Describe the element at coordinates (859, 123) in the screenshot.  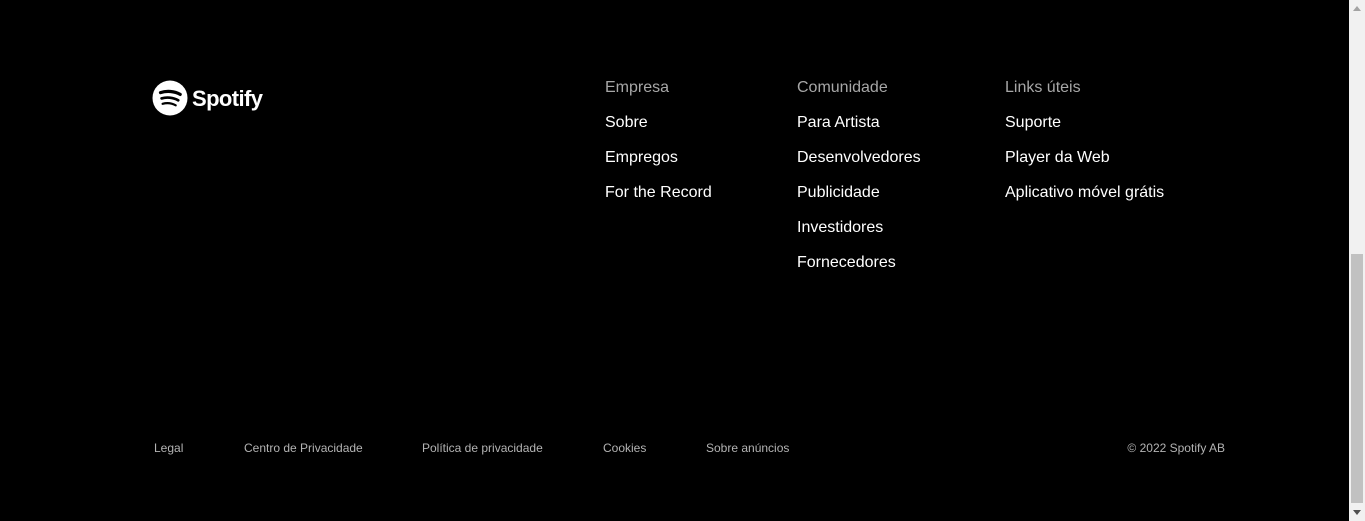
I see `link-para-artista: Para Artista` at that location.